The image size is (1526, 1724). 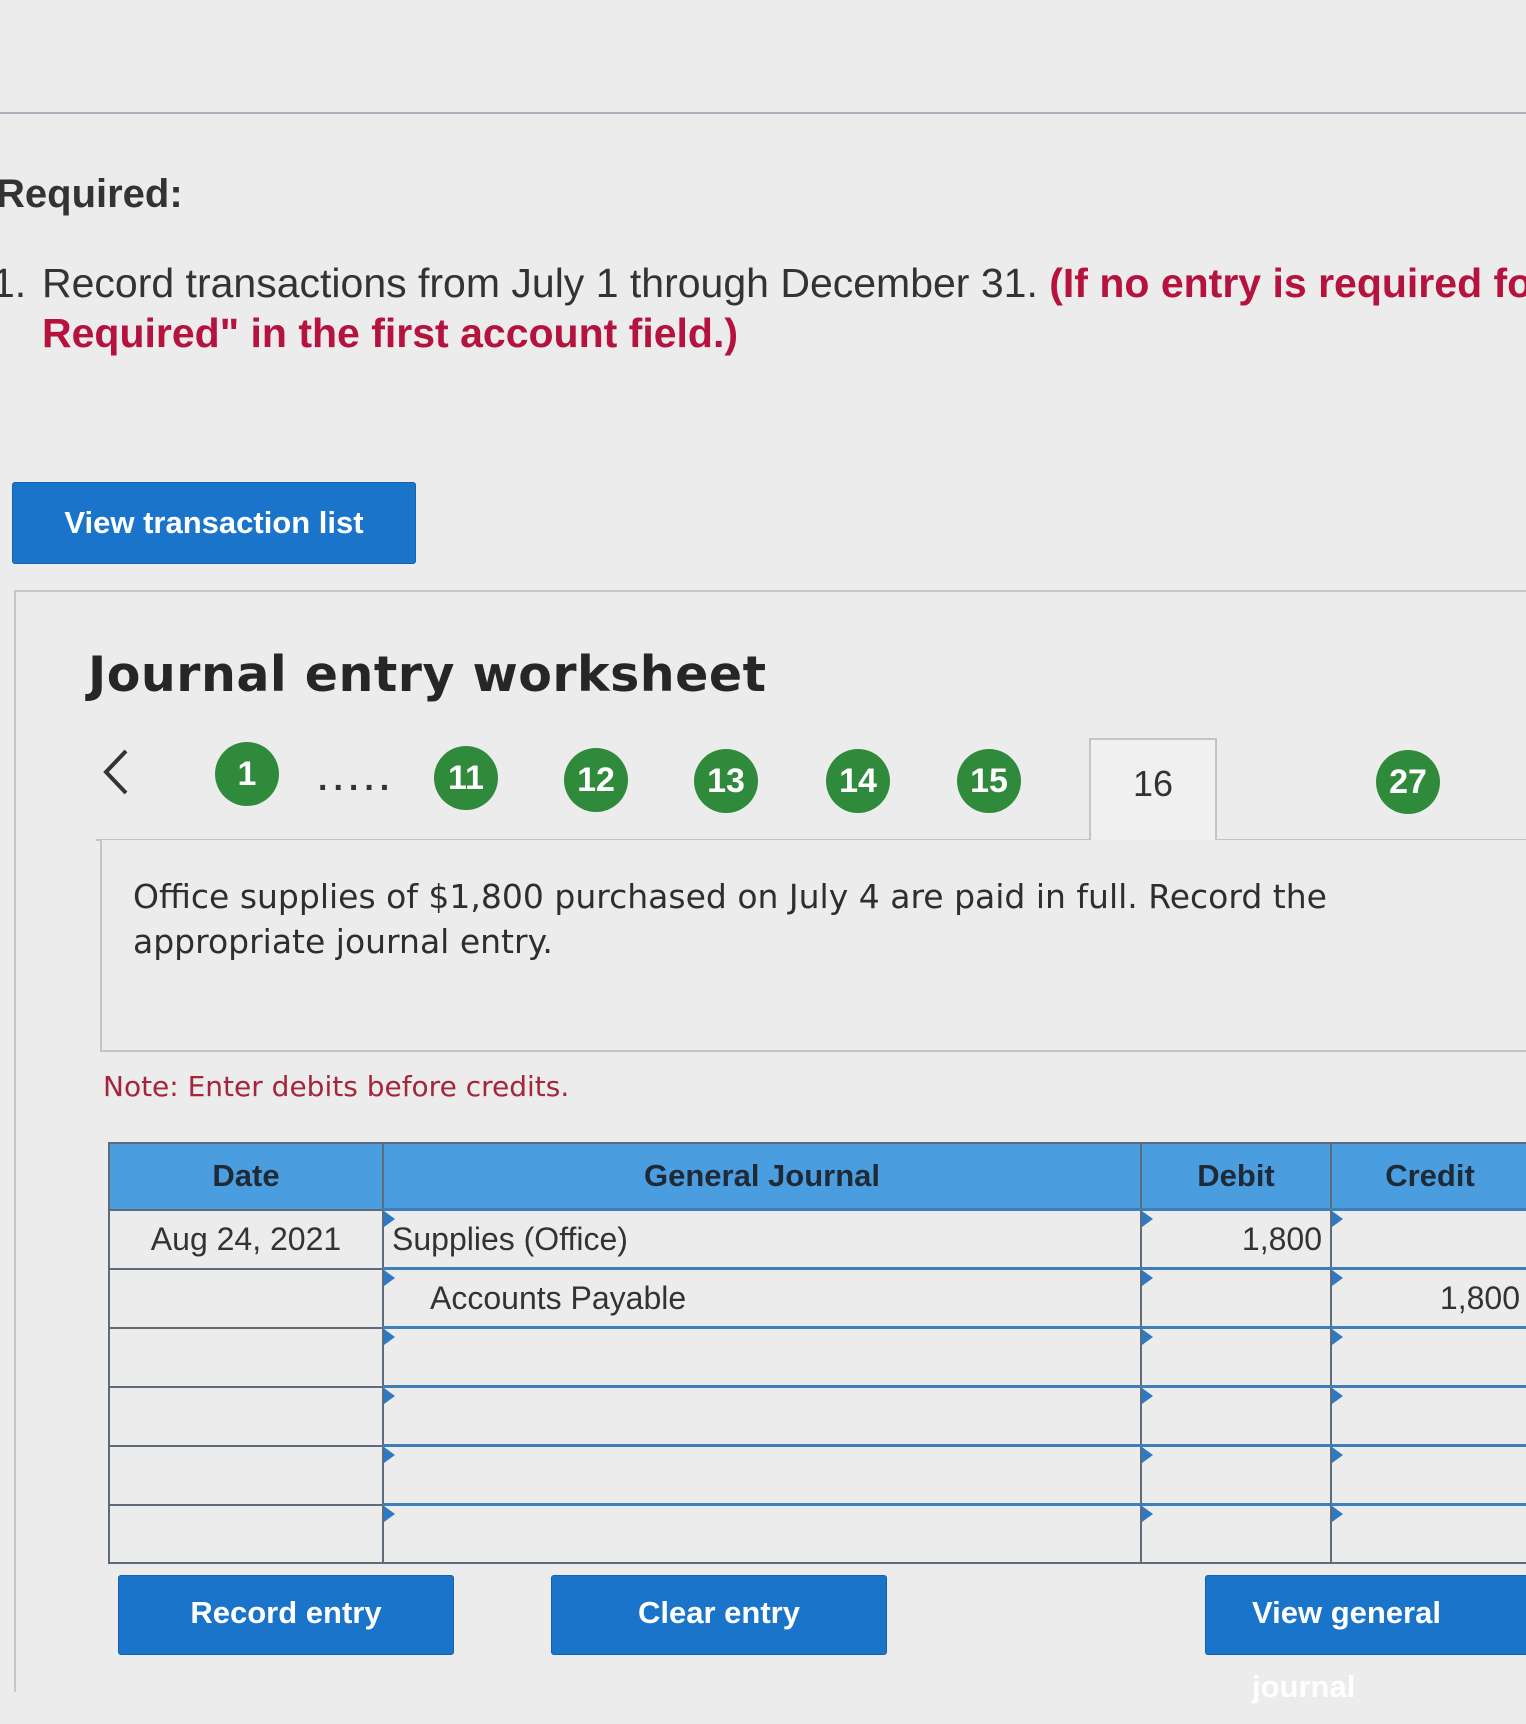 What do you see at coordinates (336, 1086) in the screenshot?
I see `debits-credits-note: Note: Enter debits before credits.` at bounding box center [336, 1086].